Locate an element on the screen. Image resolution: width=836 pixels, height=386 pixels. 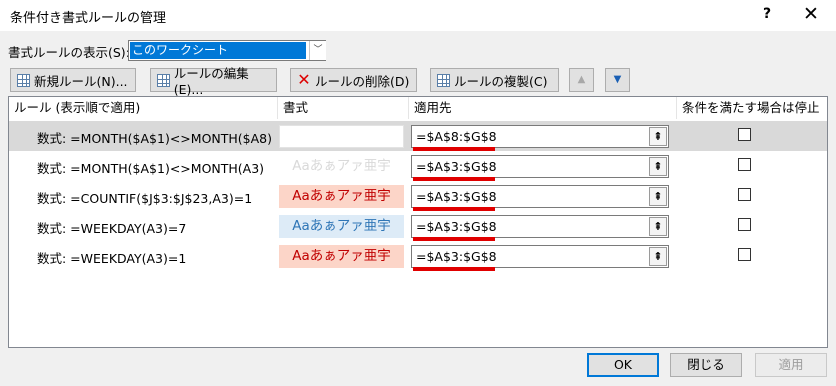
new-rule-icon is located at coordinates (23, 80).